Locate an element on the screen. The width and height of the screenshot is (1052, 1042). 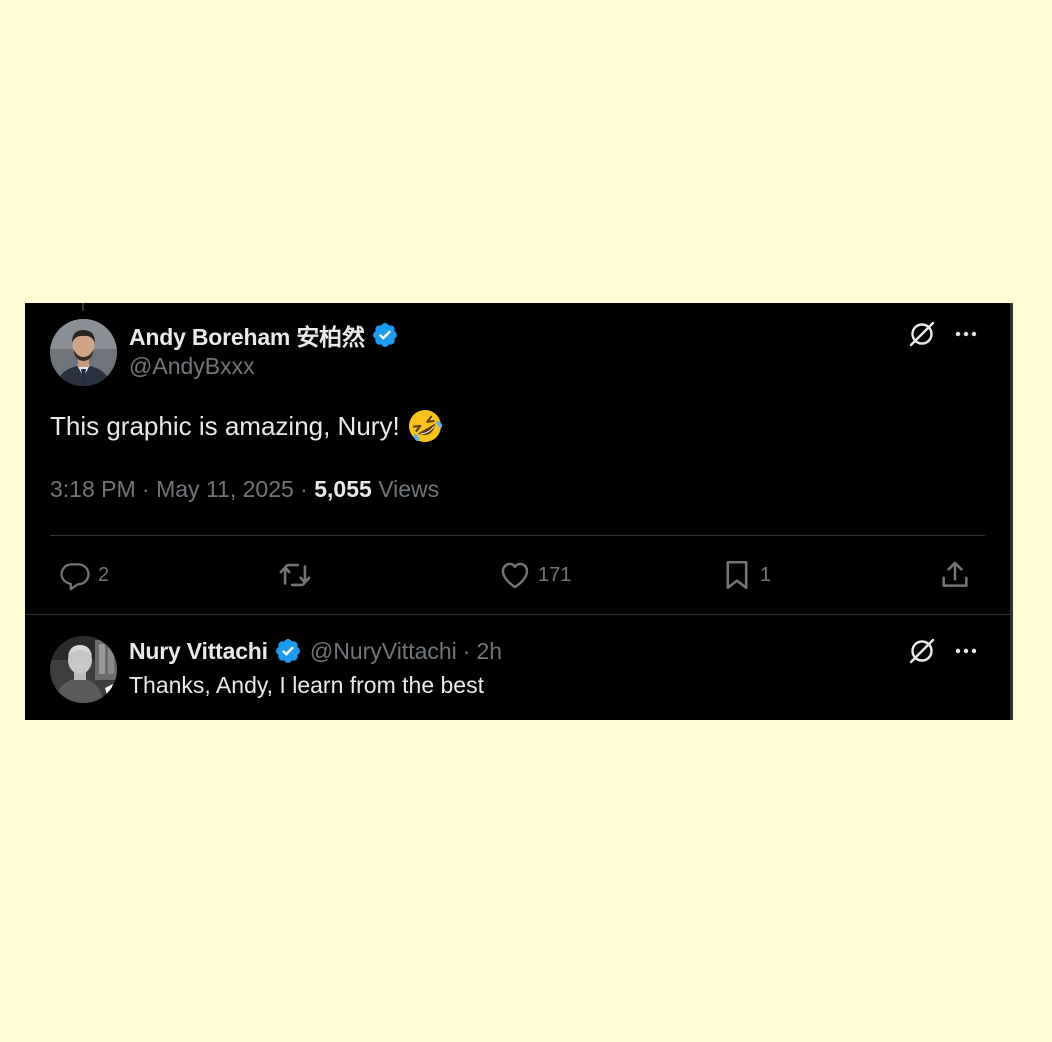
reply-header: Nury Vittachi @NuryVittachi · 2h is located at coordinates (315, 651).